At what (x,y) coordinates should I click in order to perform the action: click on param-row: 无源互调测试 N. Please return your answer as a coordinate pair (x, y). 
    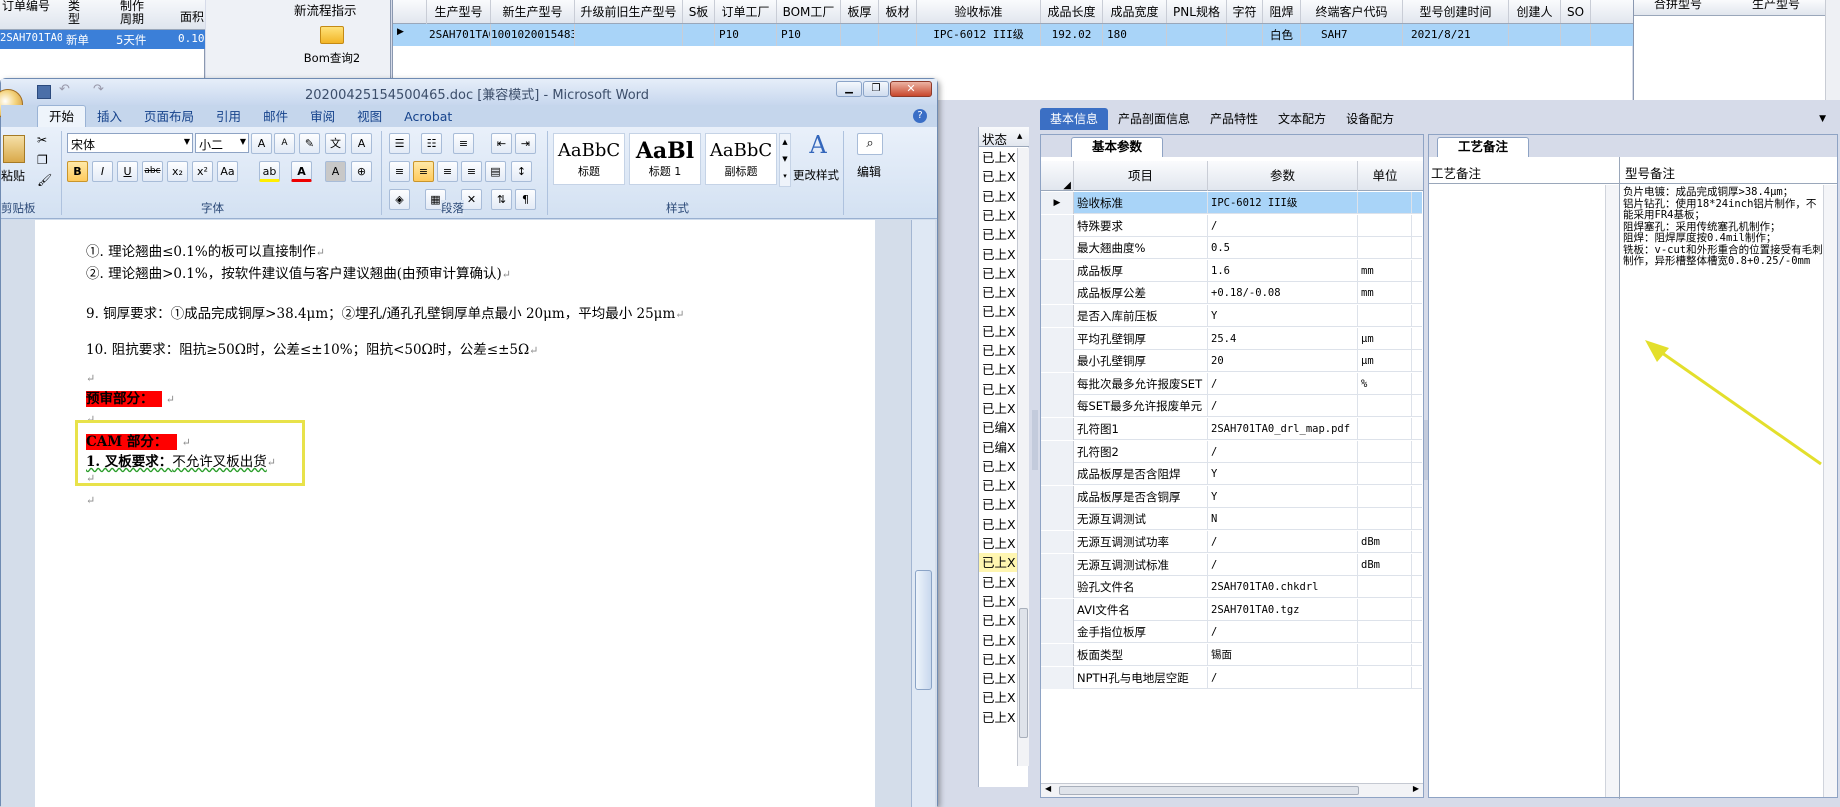
    Looking at the image, I should click on (1231, 519).